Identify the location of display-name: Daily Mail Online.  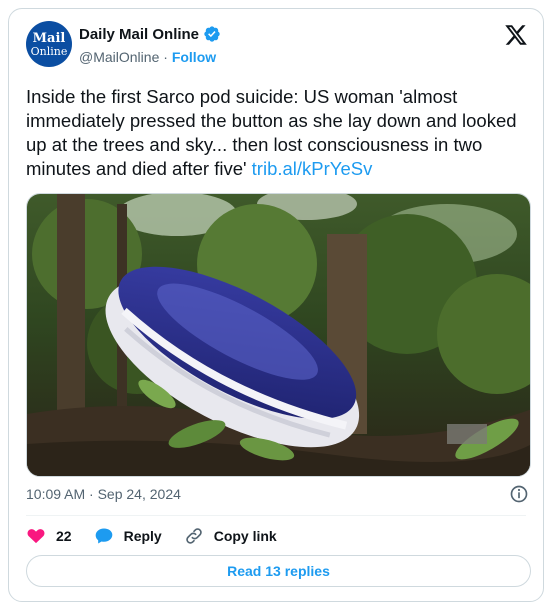
(139, 34).